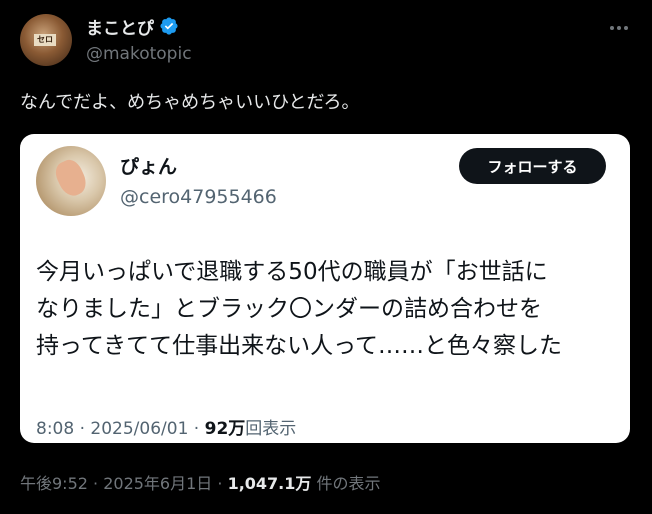  I want to click on quoted-views-label: 回表示, so click(271, 429).